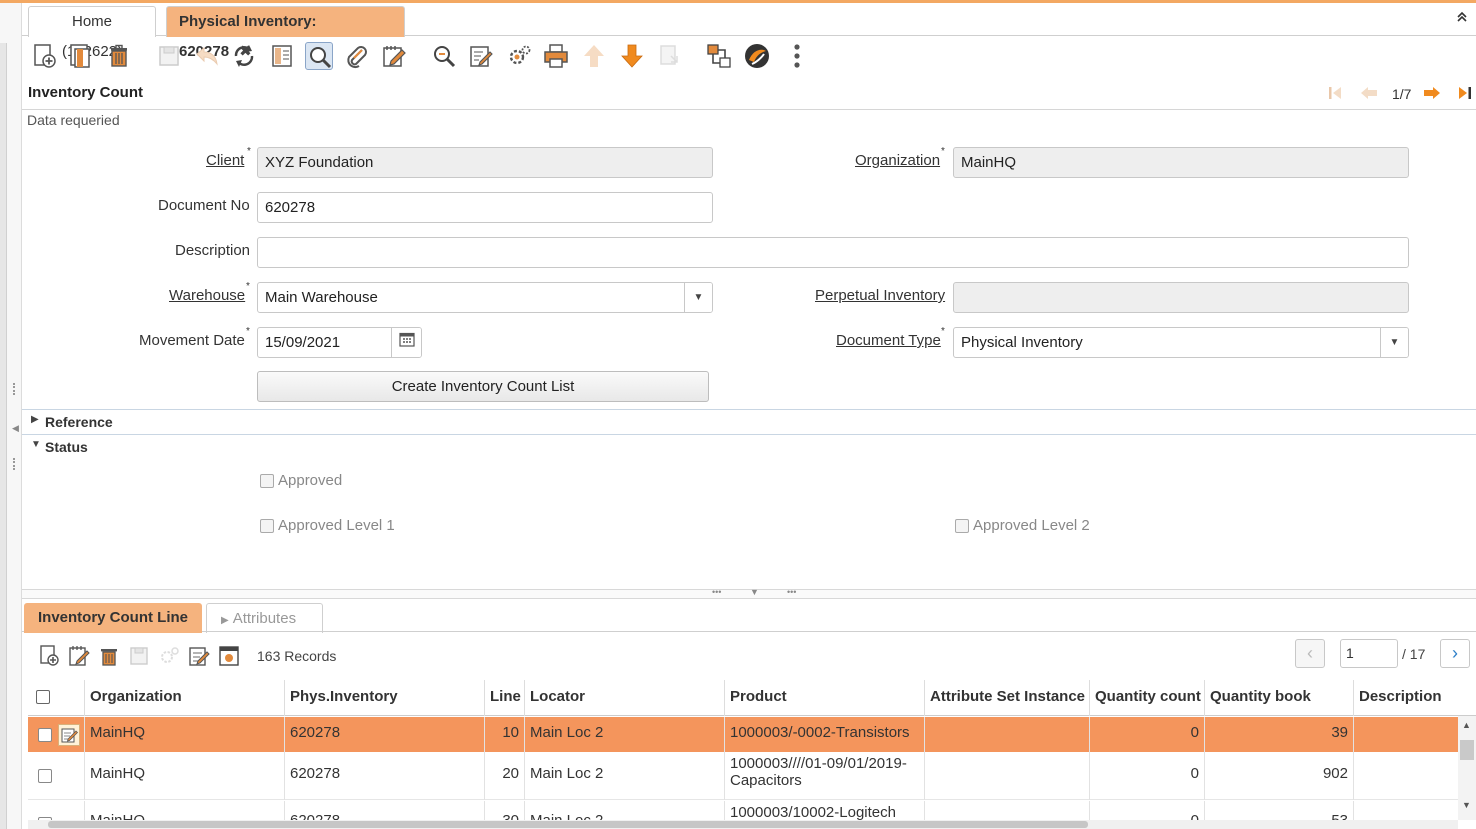 This screenshot has height=829, width=1476. I want to click on left-scrollbar, so click(3, 436).